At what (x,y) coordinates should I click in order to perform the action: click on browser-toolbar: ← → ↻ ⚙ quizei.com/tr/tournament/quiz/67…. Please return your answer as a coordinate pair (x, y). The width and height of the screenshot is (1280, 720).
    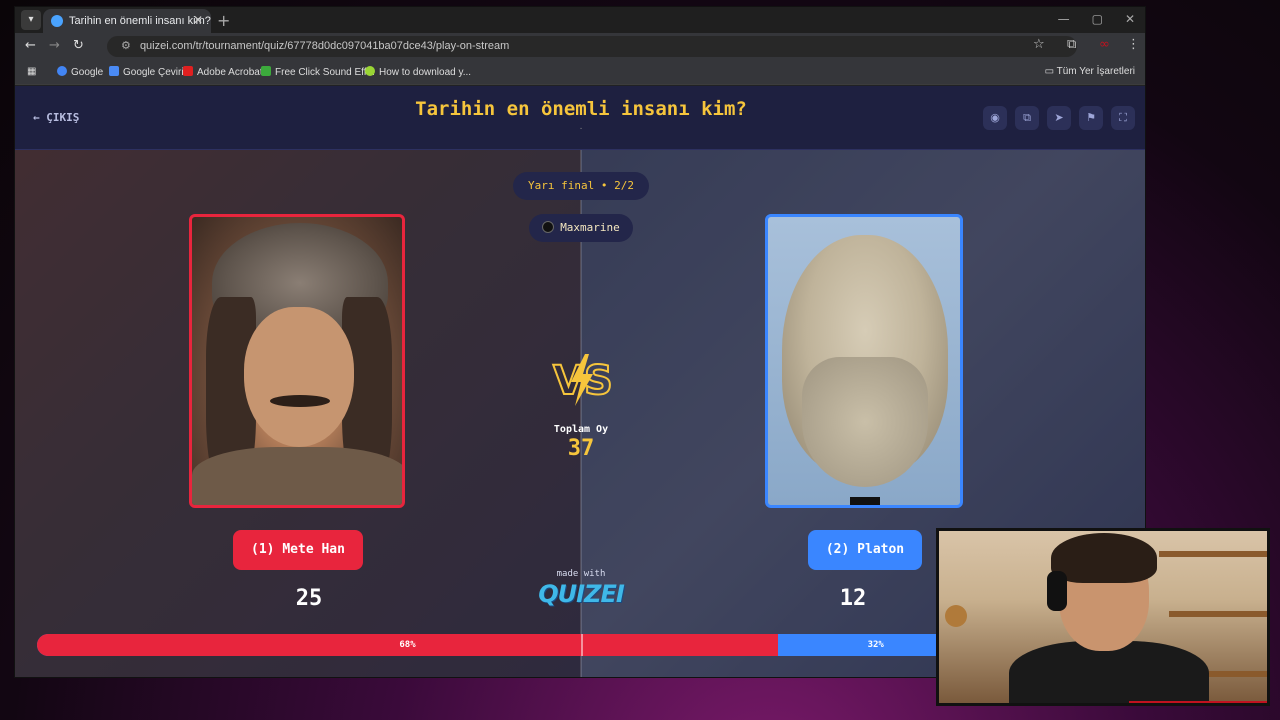
    Looking at the image, I should click on (580, 46).